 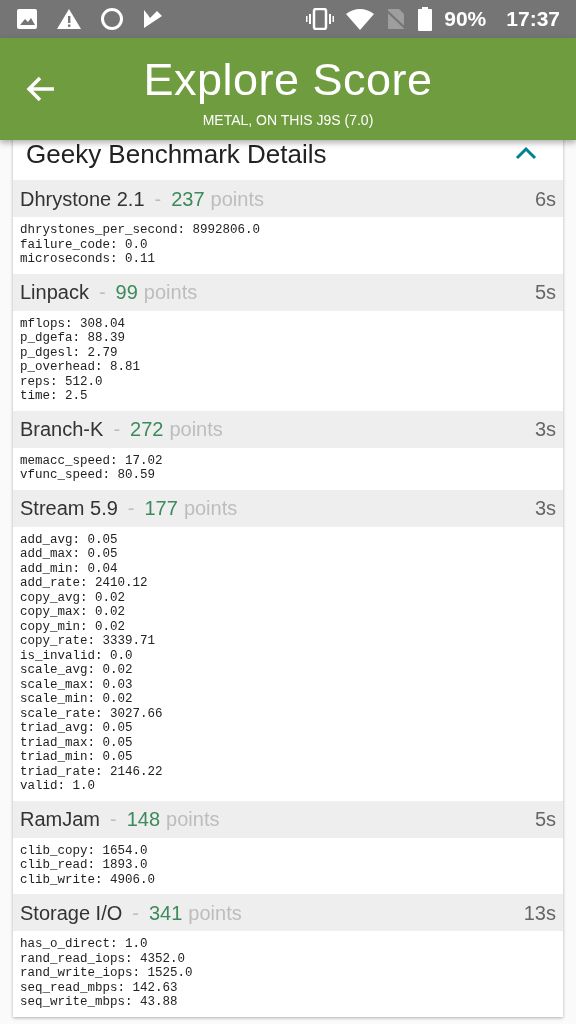 I want to click on detail-line: seq_read_mbps: 142.63, so click(x=99, y=987).